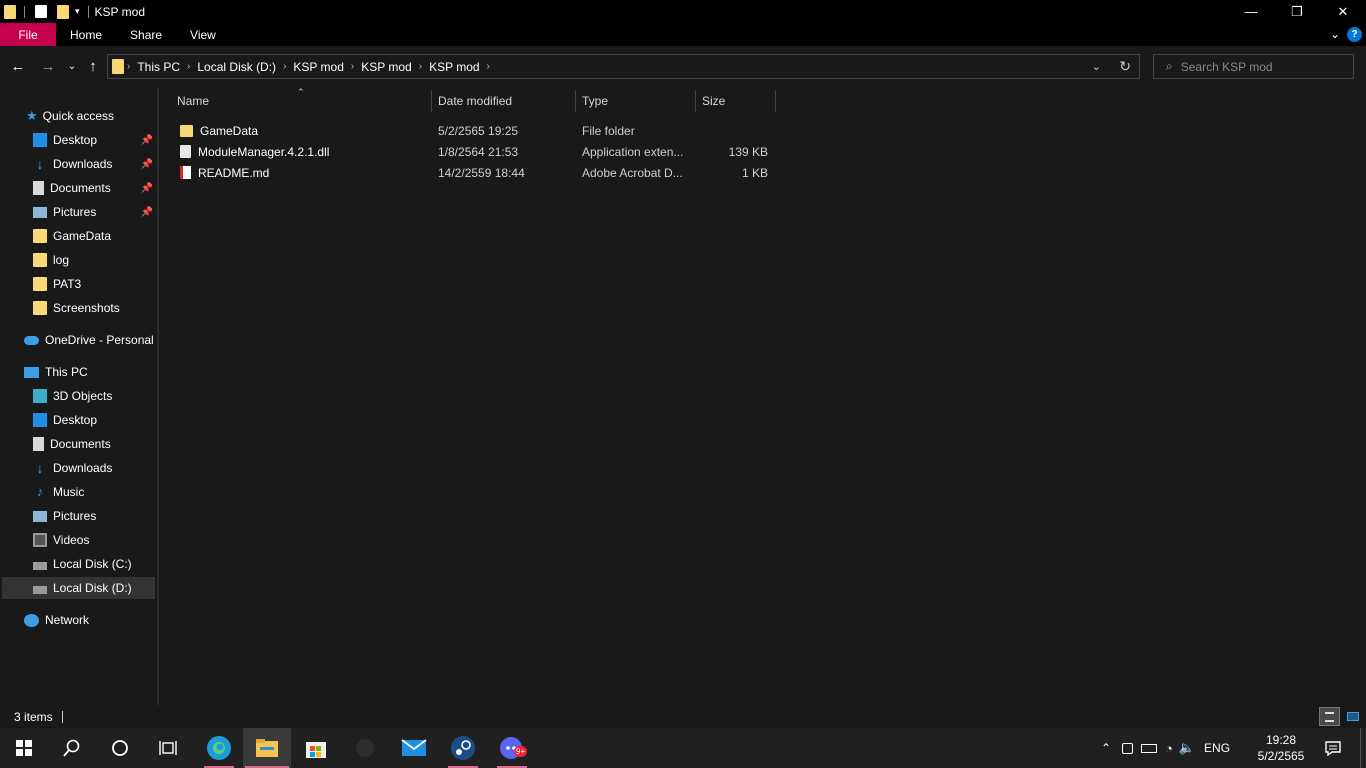 The height and width of the screenshot is (768, 1366). What do you see at coordinates (95, 164) in the screenshot?
I see `nav-quick-downloads: ↓ Downloads 📌` at bounding box center [95, 164].